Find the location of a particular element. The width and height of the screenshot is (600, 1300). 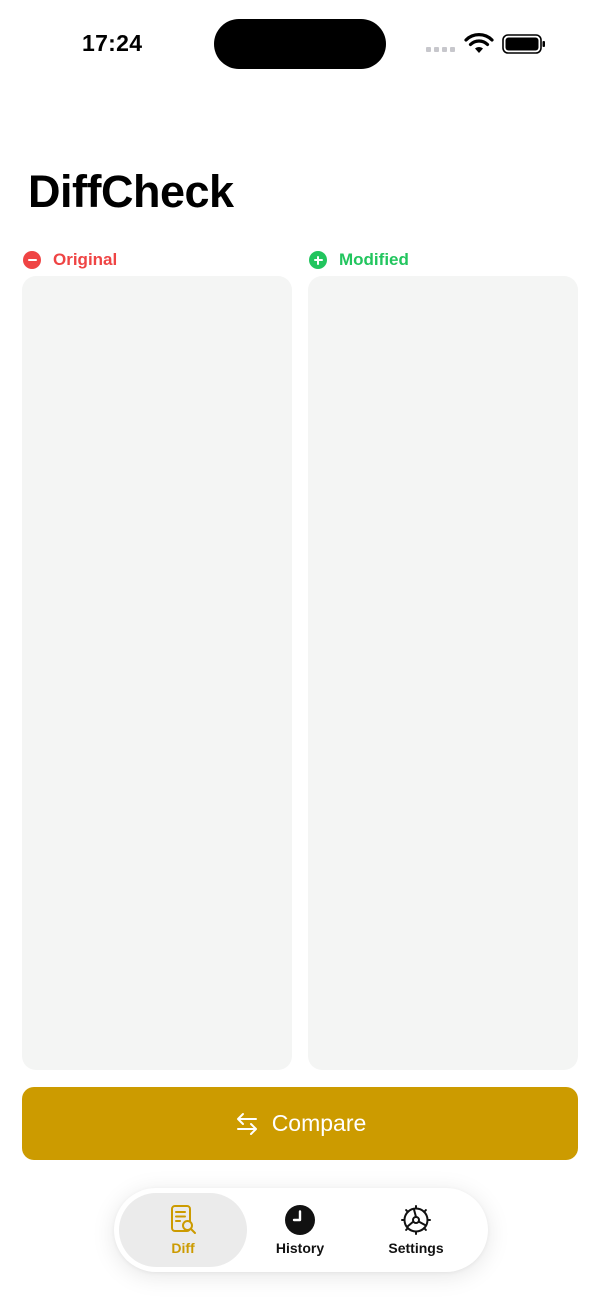

wifi-icon is located at coordinates (479, 43).